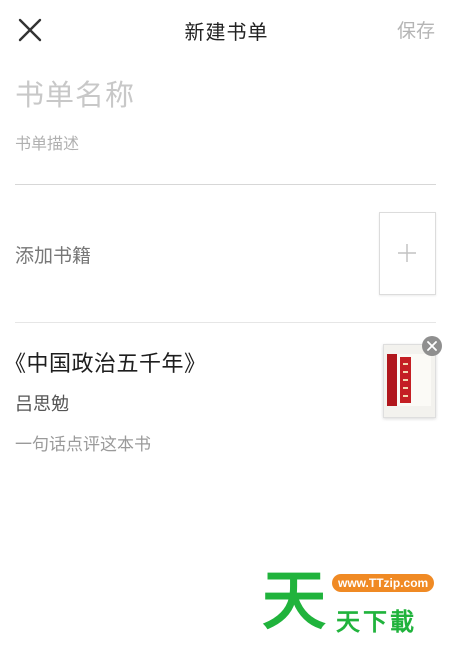 Image resolution: width=453 pixels, height=657 pixels. I want to click on plus-icon, so click(407, 253).